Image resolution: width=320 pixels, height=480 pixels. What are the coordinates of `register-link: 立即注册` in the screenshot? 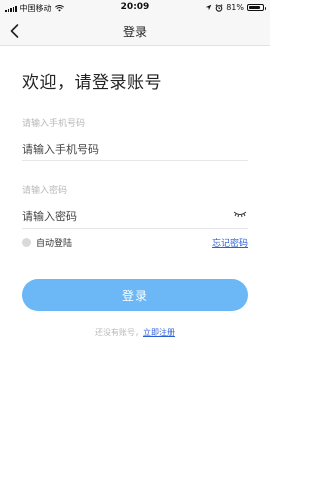 It's located at (159, 332).